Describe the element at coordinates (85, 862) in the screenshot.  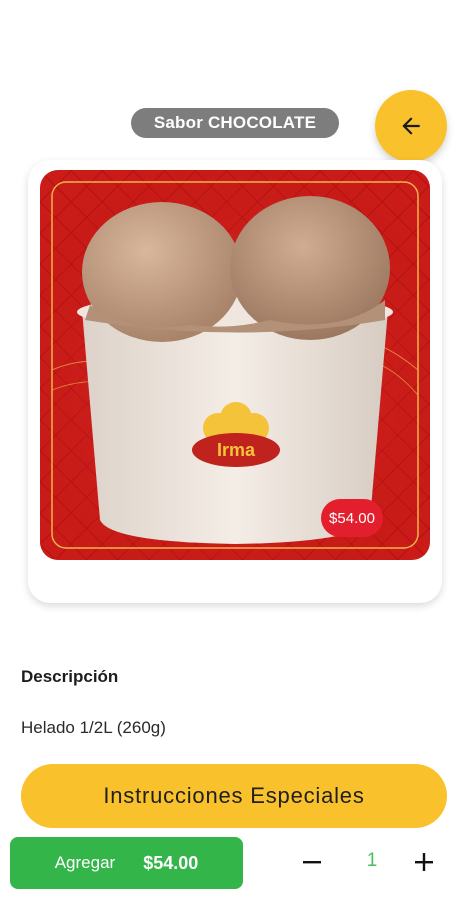
I see `add-label: Agregar` at that location.